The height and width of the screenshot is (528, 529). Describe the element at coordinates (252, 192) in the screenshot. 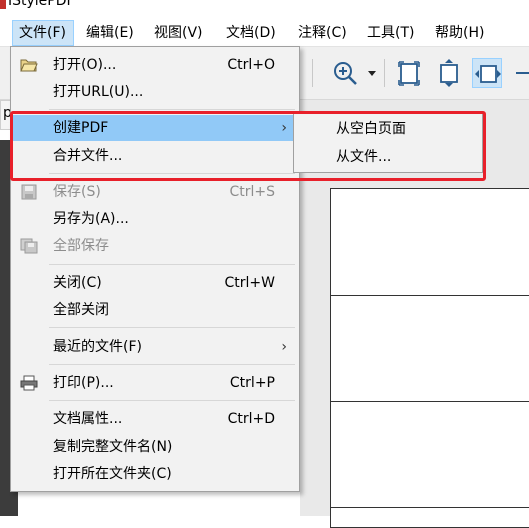

I see `shortcut-text: Ctrl+S` at that location.